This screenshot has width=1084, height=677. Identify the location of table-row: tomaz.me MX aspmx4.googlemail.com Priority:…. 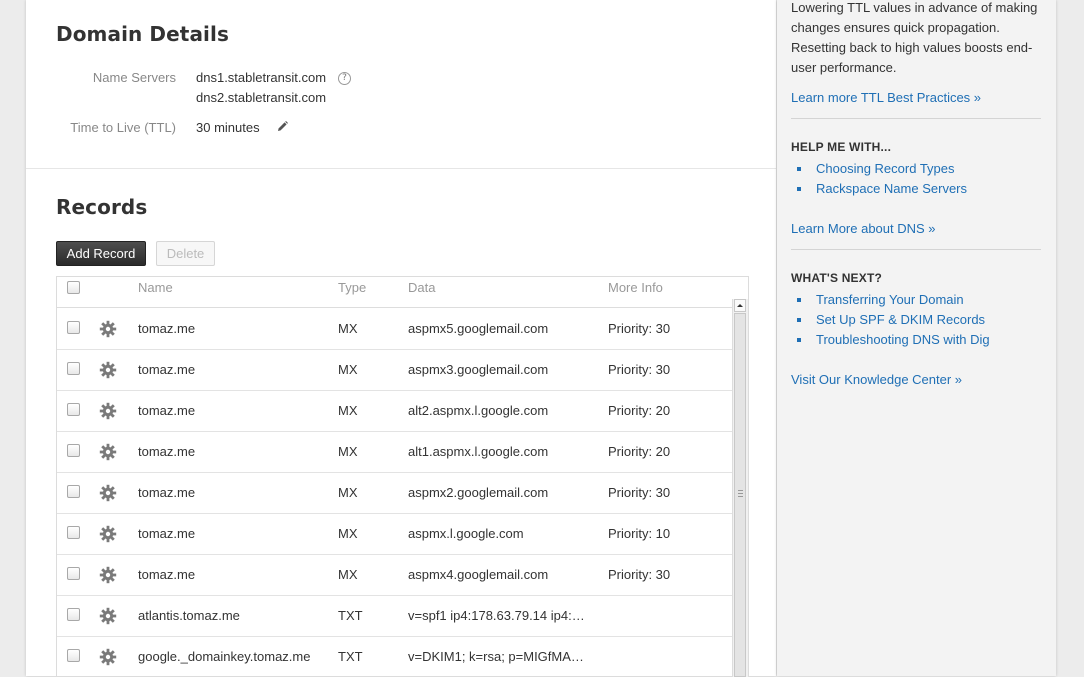
(394, 575).